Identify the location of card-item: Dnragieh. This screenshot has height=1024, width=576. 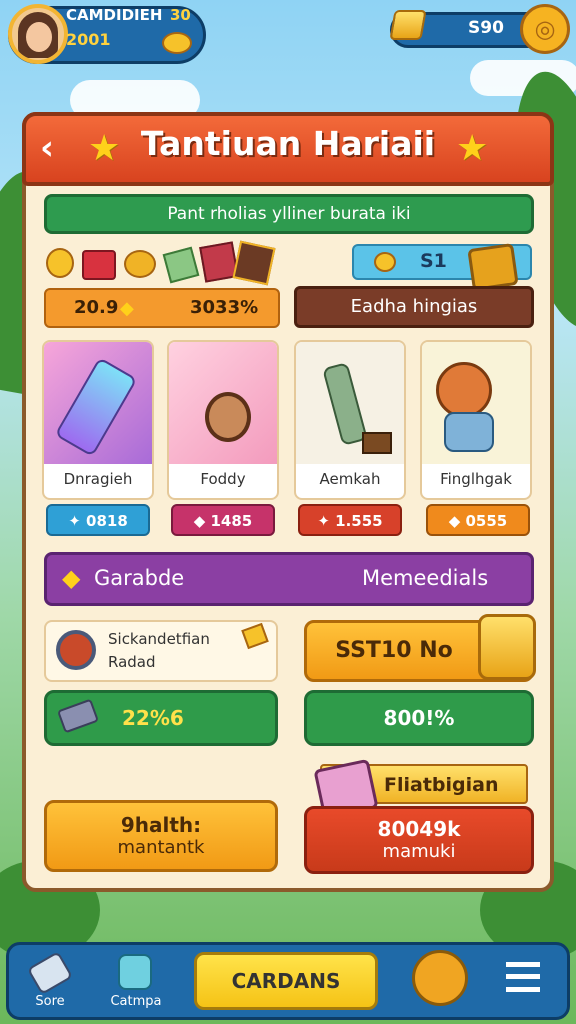
(98, 420).